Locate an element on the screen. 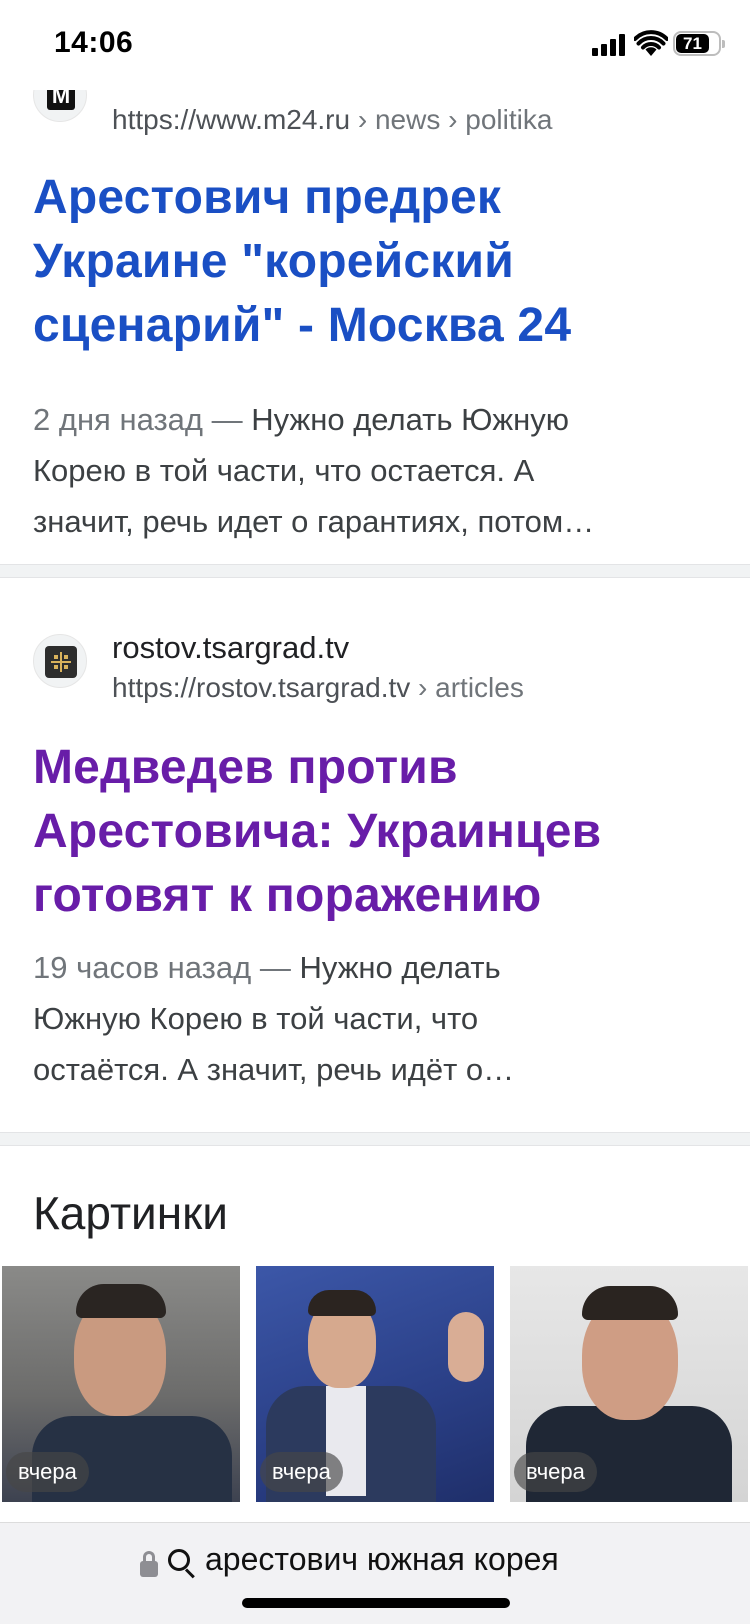 Image resolution: width=750 pixels, height=1624 pixels. wifi-icon is located at coordinates (651, 43).